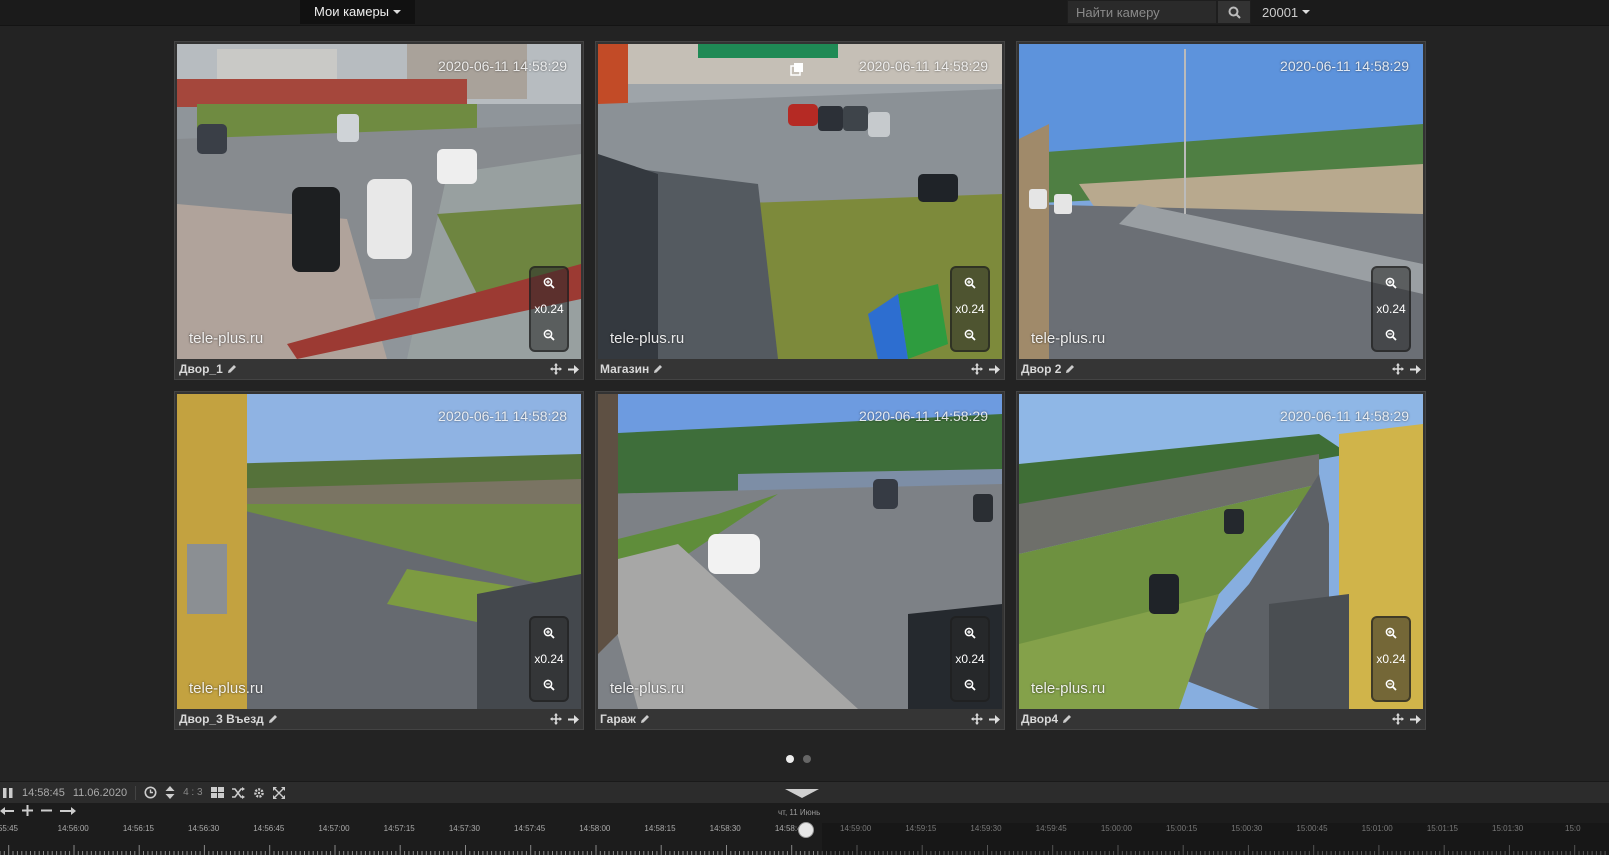 The width and height of the screenshot is (1609, 855). Describe the element at coordinates (201, 369) in the screenshot. I see `camera-name: Двор_1` at that location.